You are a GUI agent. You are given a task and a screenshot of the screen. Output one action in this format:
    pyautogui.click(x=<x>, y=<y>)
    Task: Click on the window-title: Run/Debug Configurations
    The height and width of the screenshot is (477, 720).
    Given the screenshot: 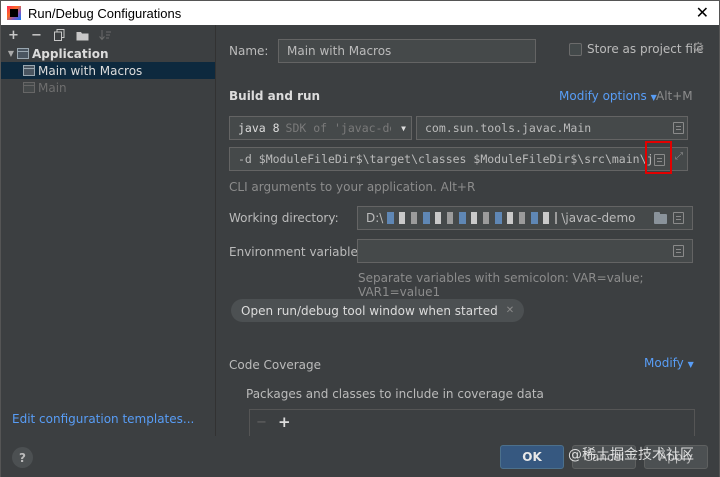 What is the action you would take?
    pyautogui.click(x=105, y=13)
    